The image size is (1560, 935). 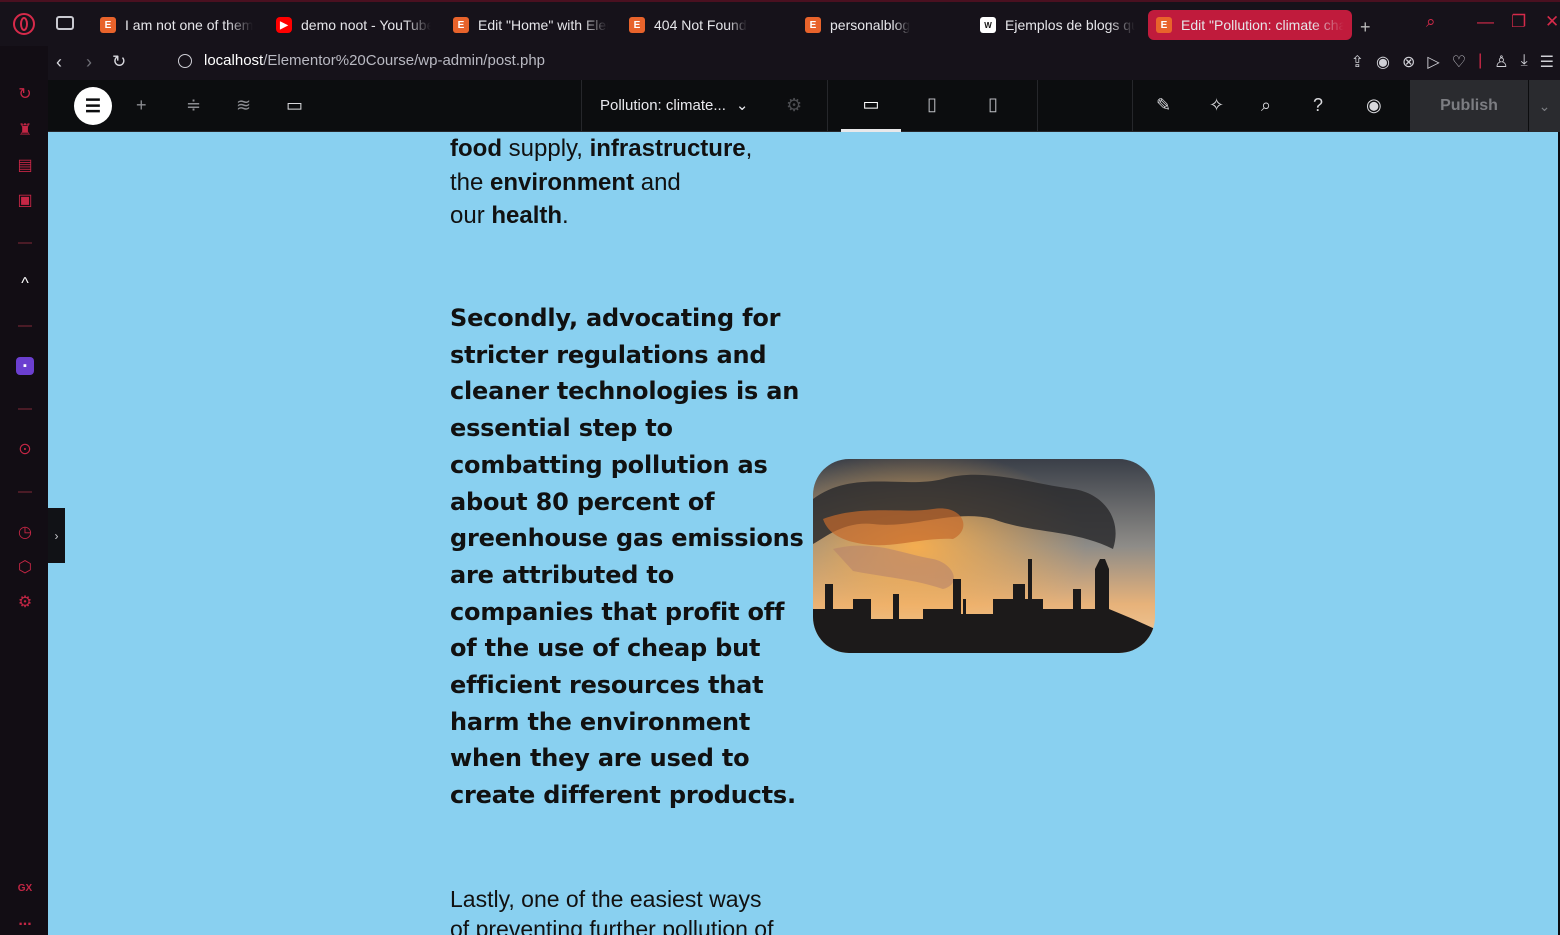 What do you see at coordinates (612, 925) in the screenshot?
I see `paragraph-line: of preventing further pollution of` at bounding box center [612, 925].